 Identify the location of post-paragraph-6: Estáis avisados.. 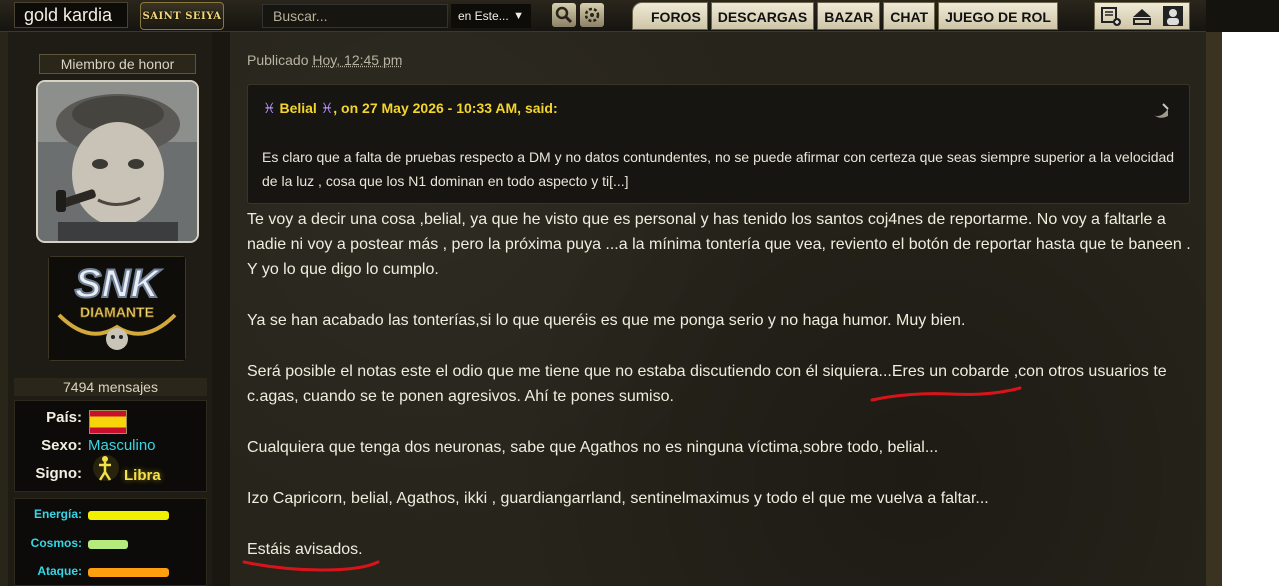
(722, 549).